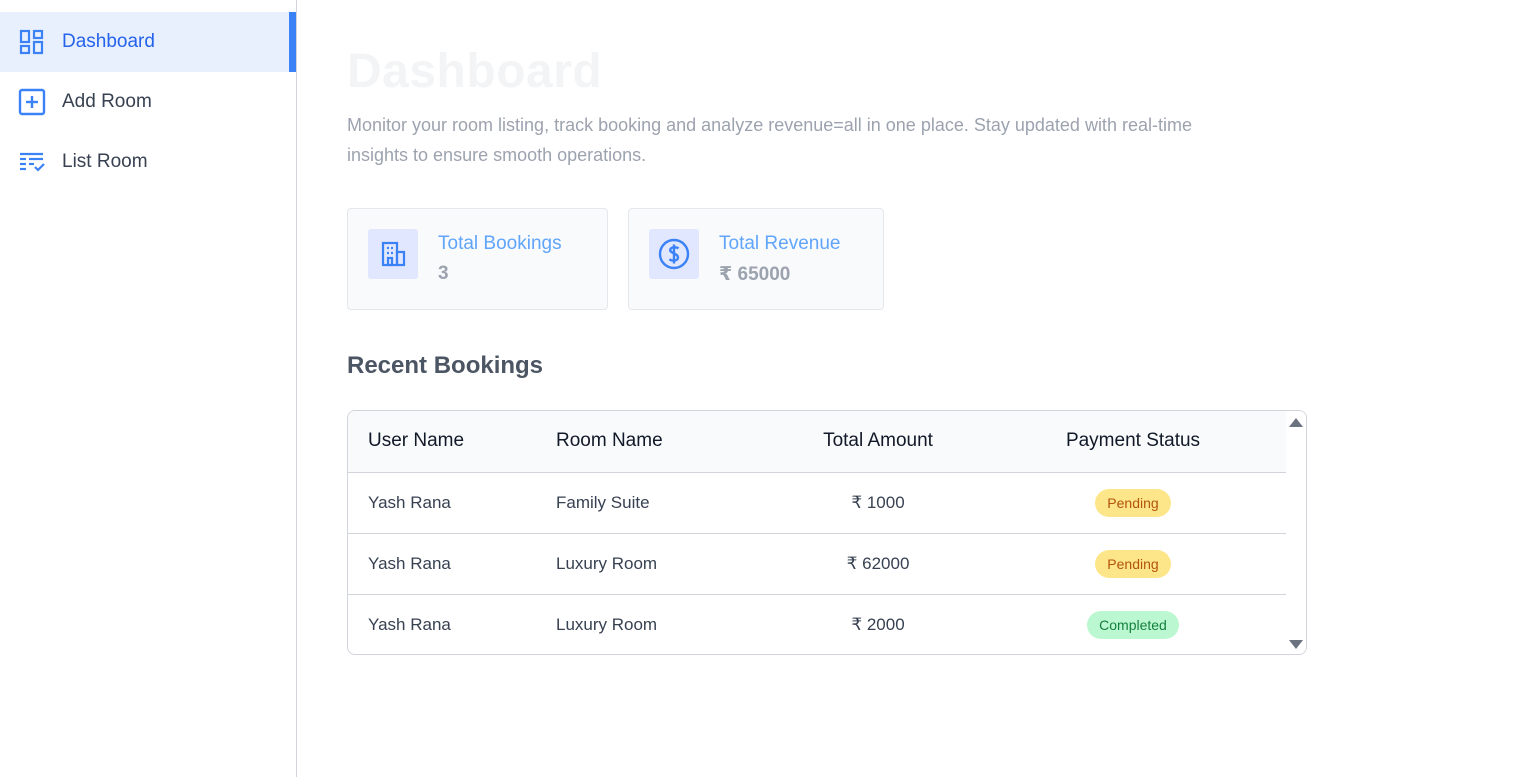  I want to click on total-amount-cell: ₹ 1000, so click(878, 502).